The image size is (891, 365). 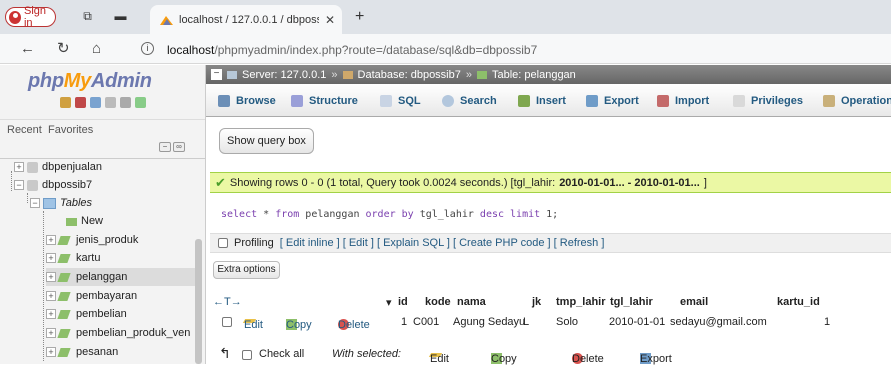 What do you see at coordinates (247, 355) in the screenshot?
I see `check-all-checkbox` at bounding box center [247, 355].